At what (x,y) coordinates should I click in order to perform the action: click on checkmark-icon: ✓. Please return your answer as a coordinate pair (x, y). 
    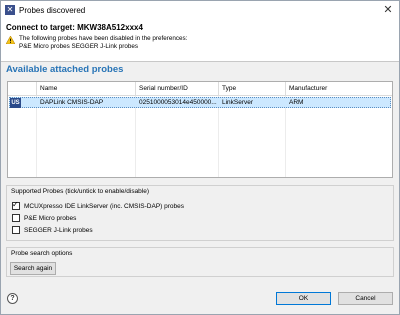
    Looking at the image, I should click on (15, 204).